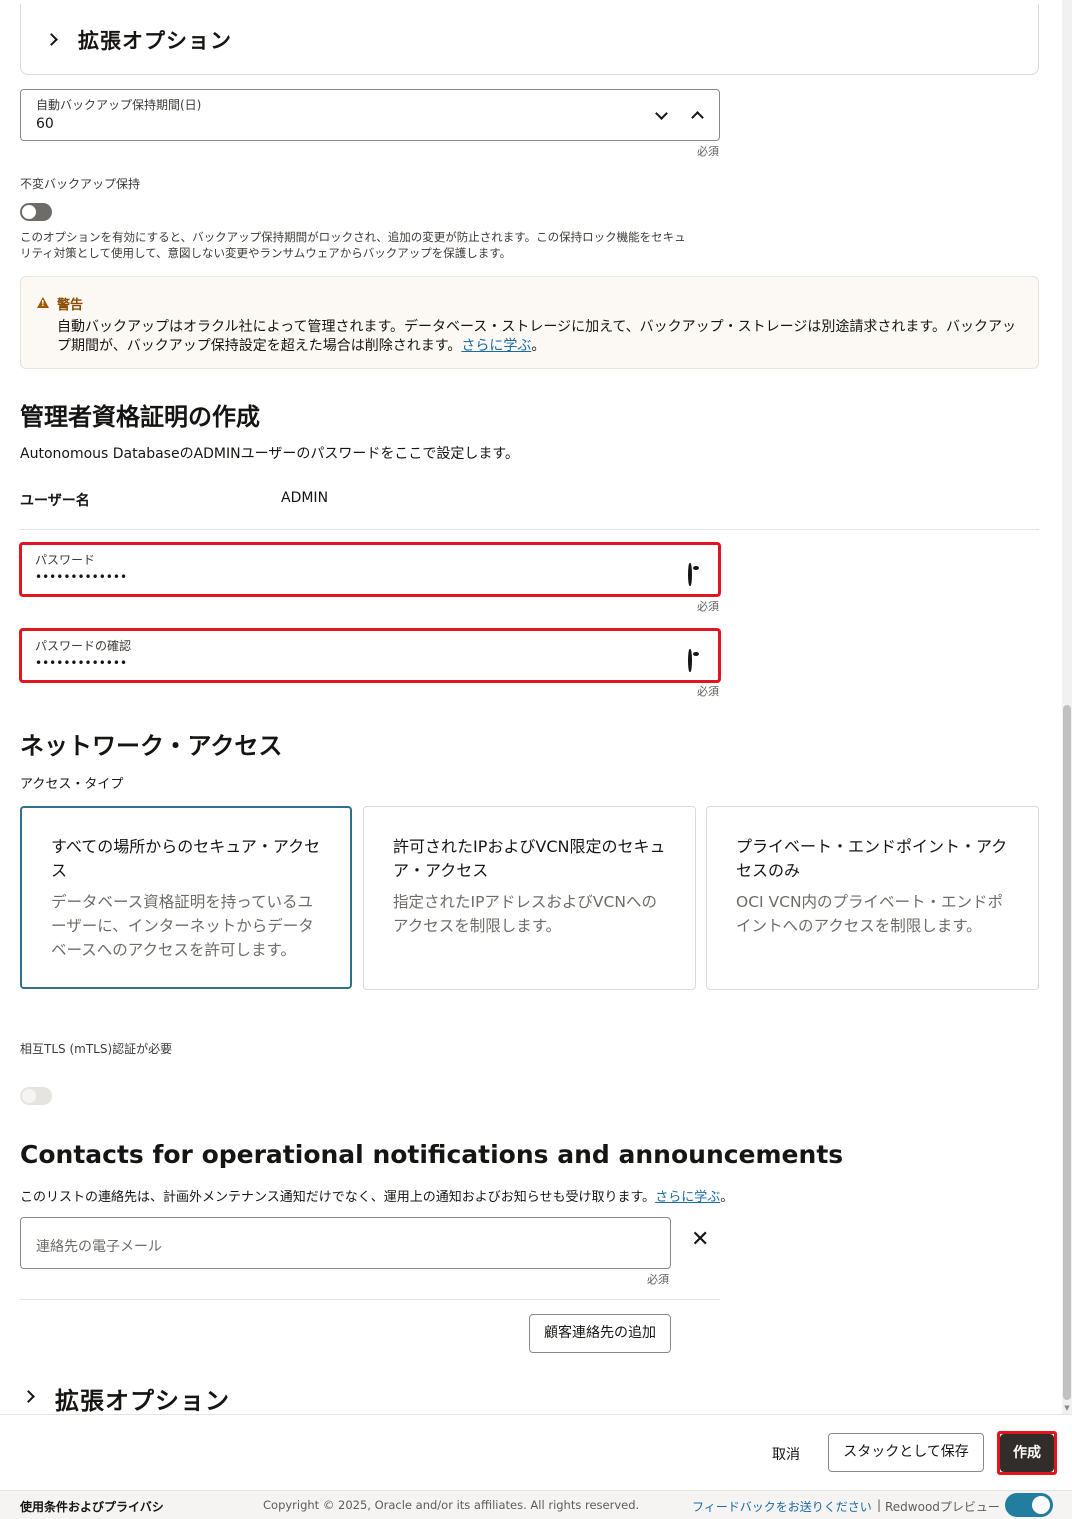 The height and width of the screenshot is (1519, 1072). I want to click on extended-options-top-panel: 拡張オプション, so click(529, 39).